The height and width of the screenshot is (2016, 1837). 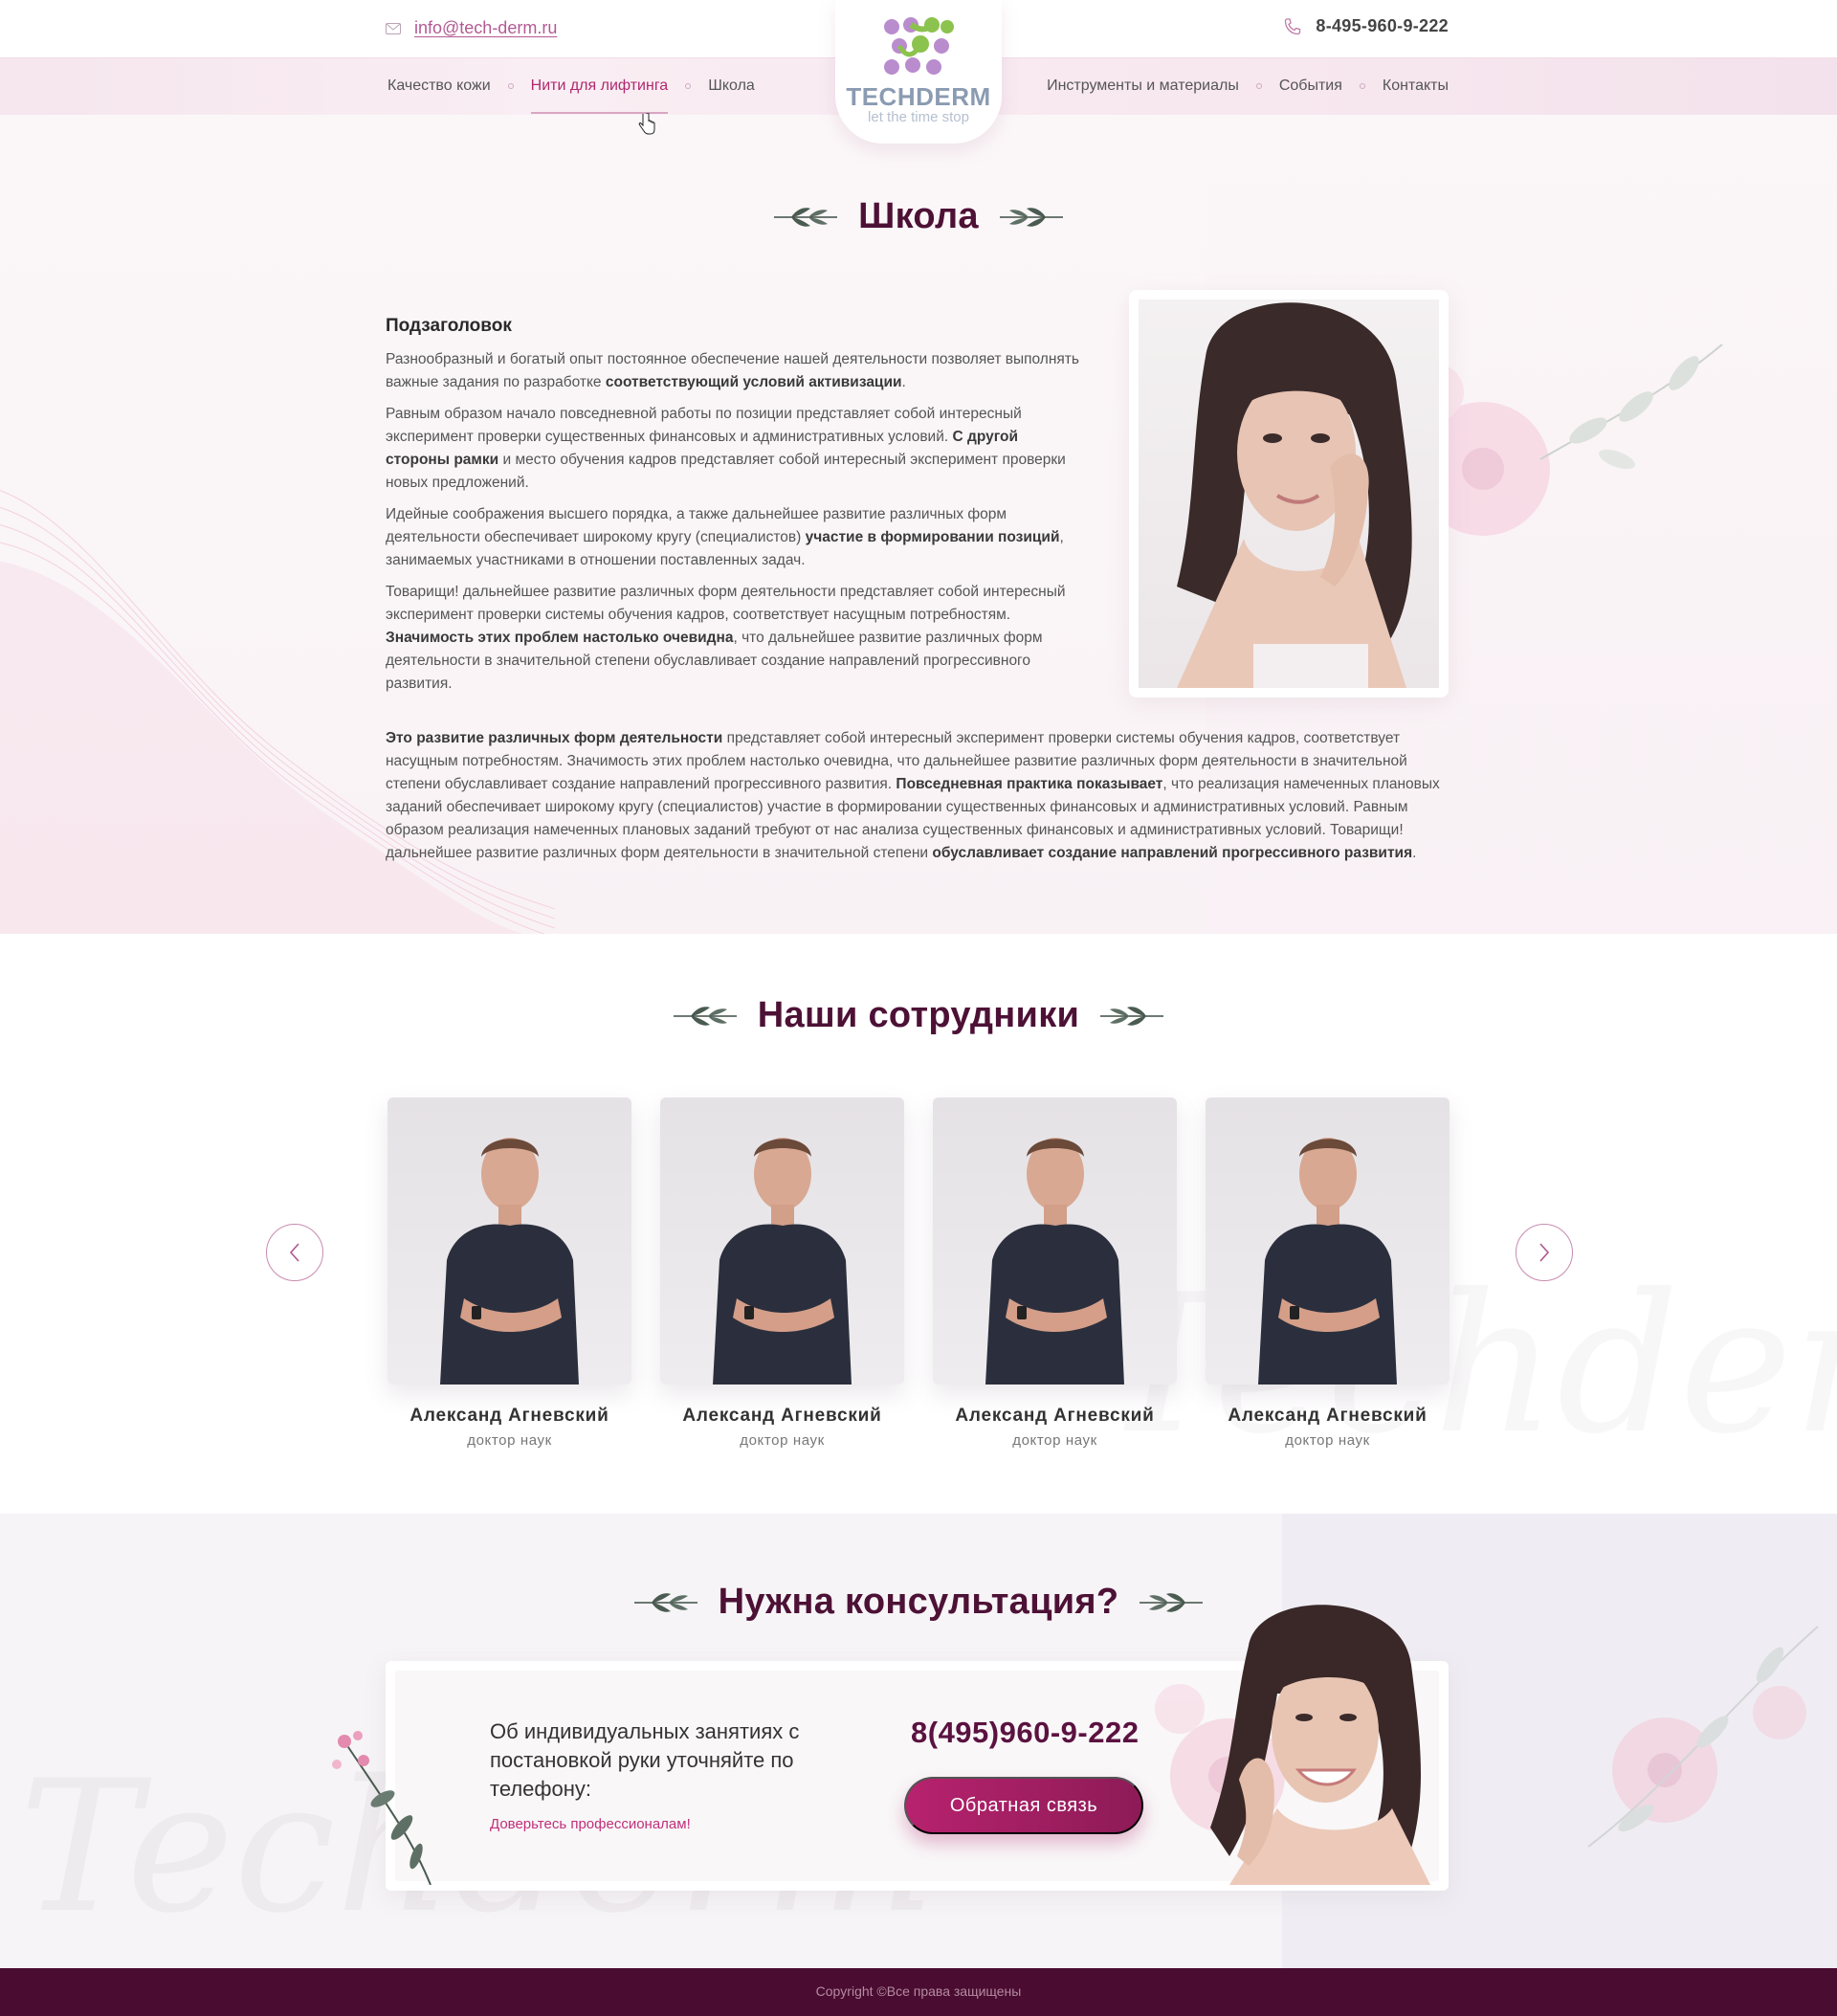 I want to click on school-subheading: Подзаголовок, so click(x=449, y=326).